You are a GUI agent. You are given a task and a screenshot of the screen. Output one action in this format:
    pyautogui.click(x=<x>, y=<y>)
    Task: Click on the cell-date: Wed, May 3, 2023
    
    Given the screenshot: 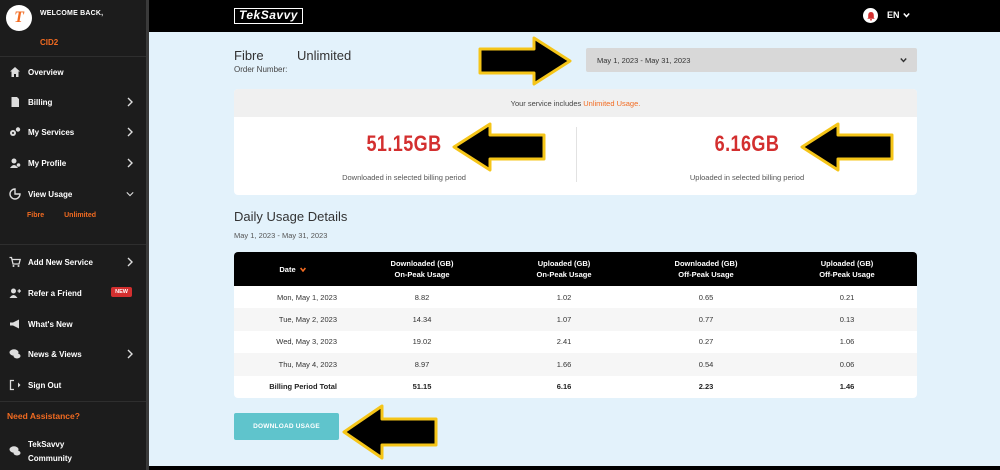 What is the action you would take?
    pyautogui.click(x=306, y=342)
    